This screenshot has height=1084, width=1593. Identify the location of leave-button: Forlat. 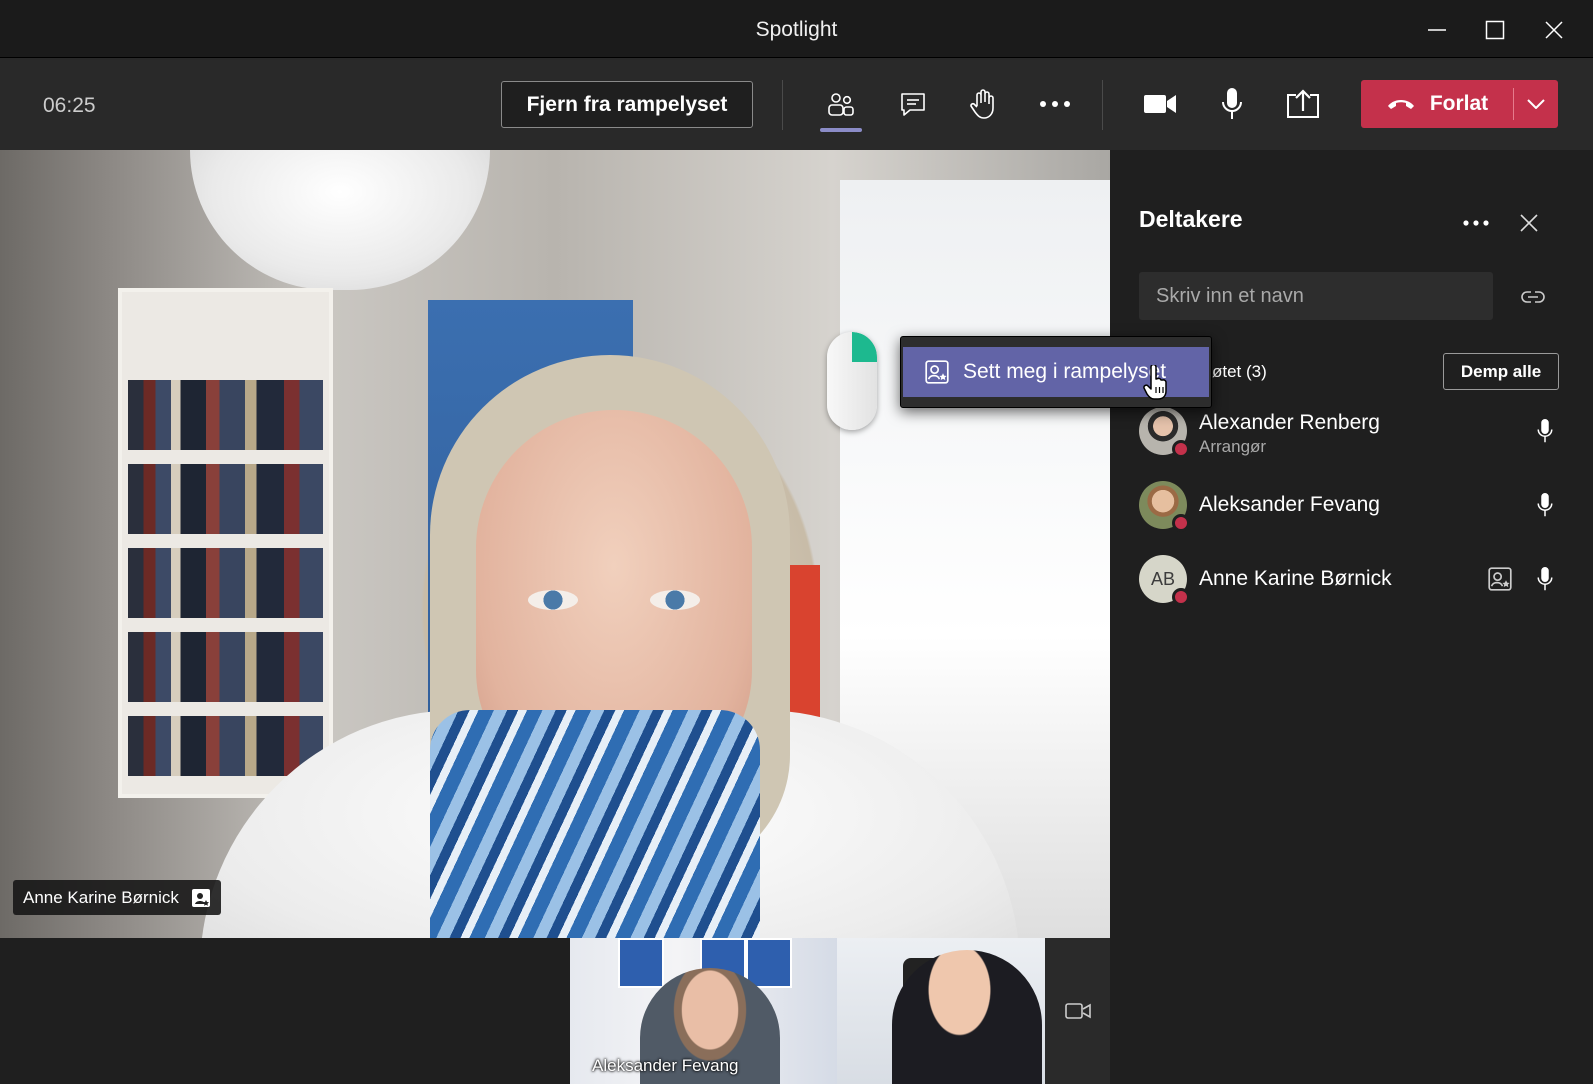
(1437, 104).